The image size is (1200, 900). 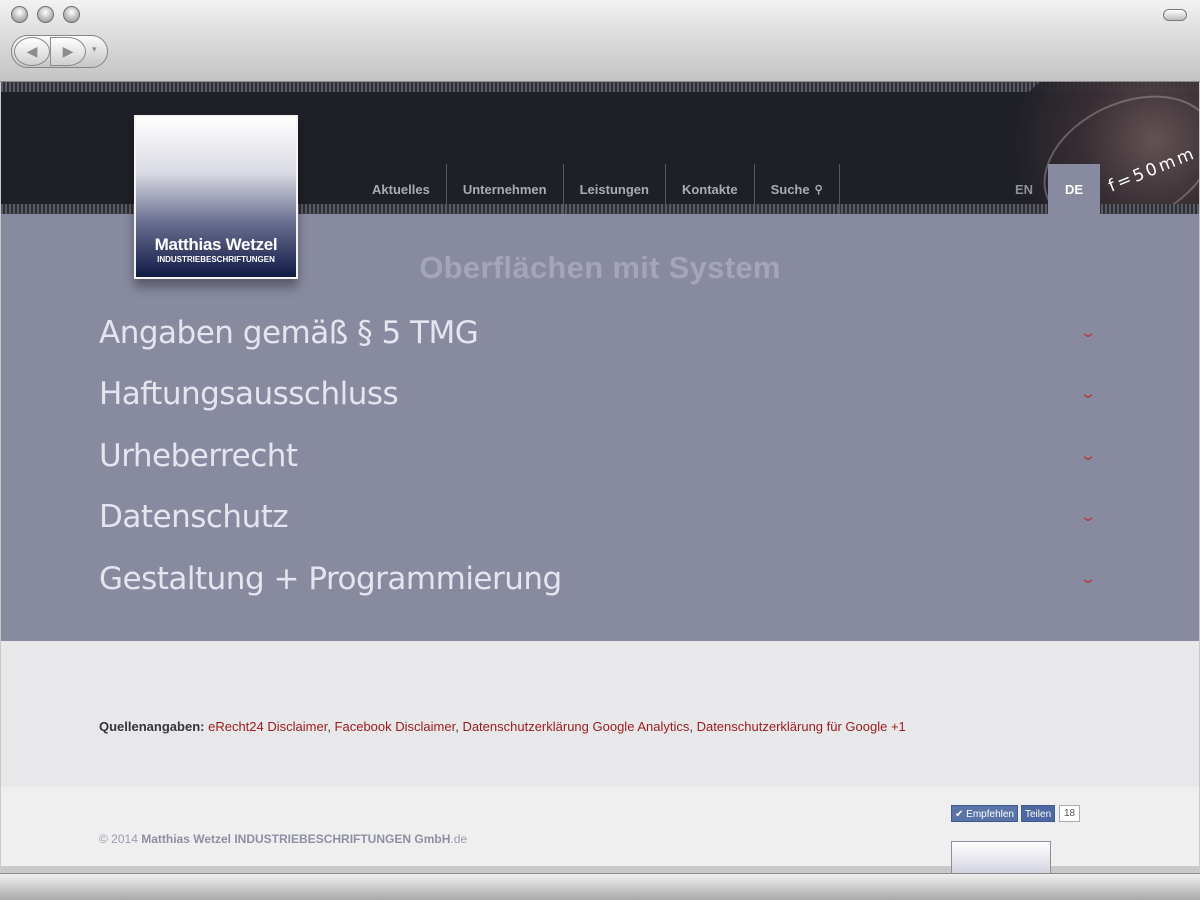 What do you see at coordinates (599, 333) in the screenshot?
I see `accordion-item-angaben: Angaben gemäß § 5 TMG ⌄` at bounding box center [599, 333].